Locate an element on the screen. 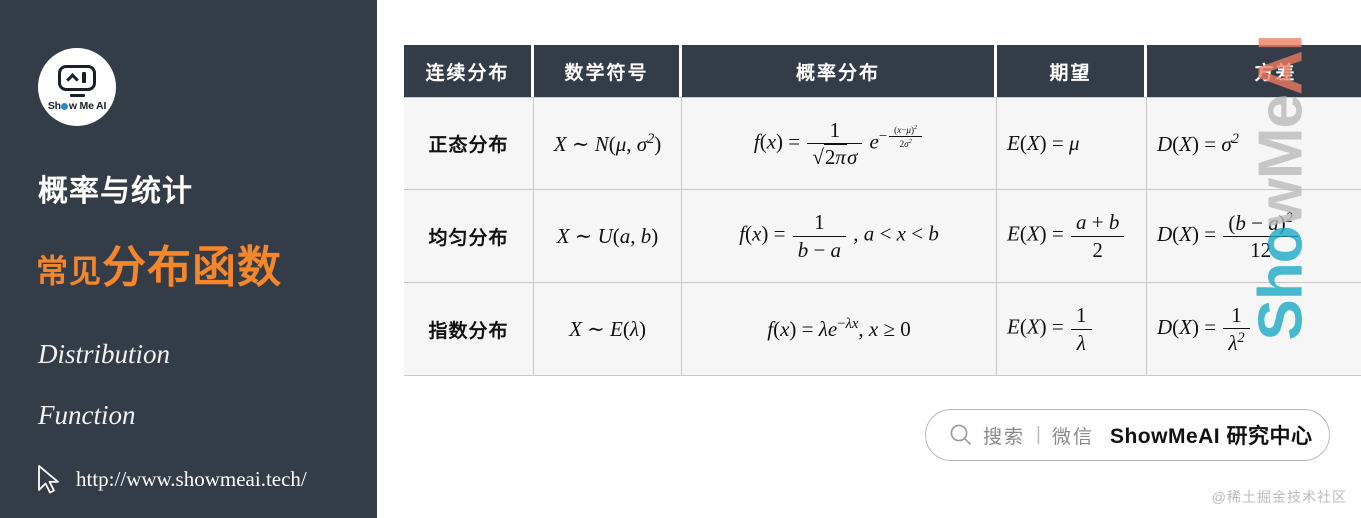 Image resolution: width=1361 pixels, height=518 pixels. logo-wordmark: Sh w Me AI is located at coordinates (77, 105).